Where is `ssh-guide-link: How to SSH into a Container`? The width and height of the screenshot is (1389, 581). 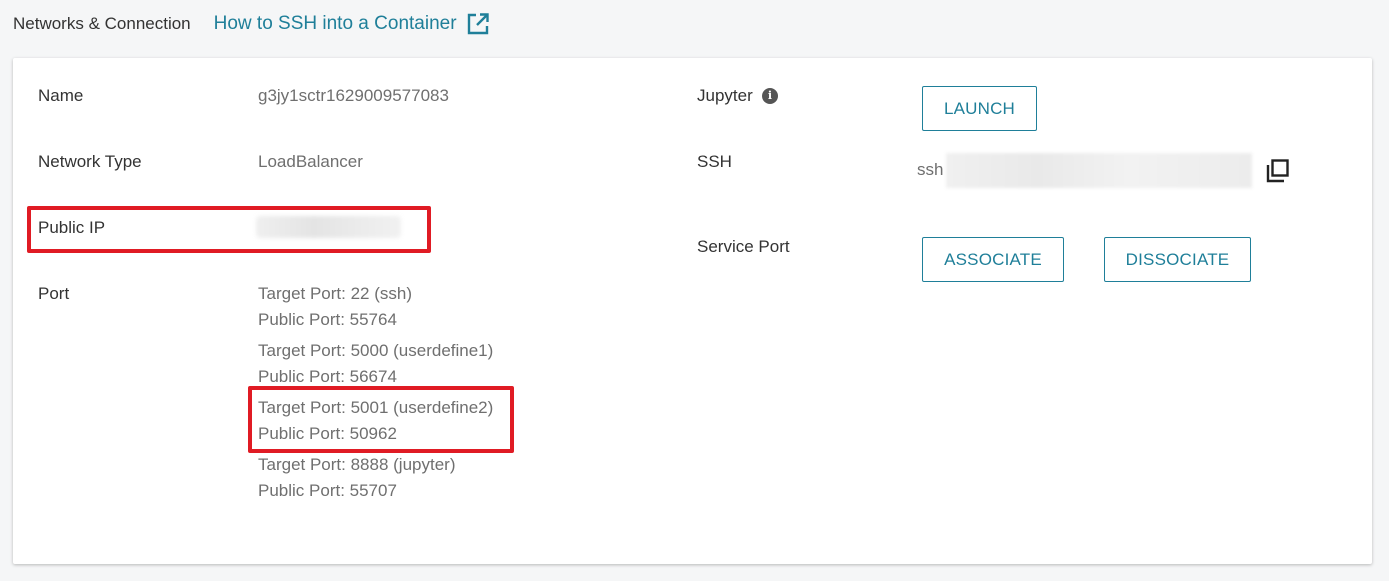 ssh-guide-link: How to SSH into a Container is located at coordinates (352, 24).